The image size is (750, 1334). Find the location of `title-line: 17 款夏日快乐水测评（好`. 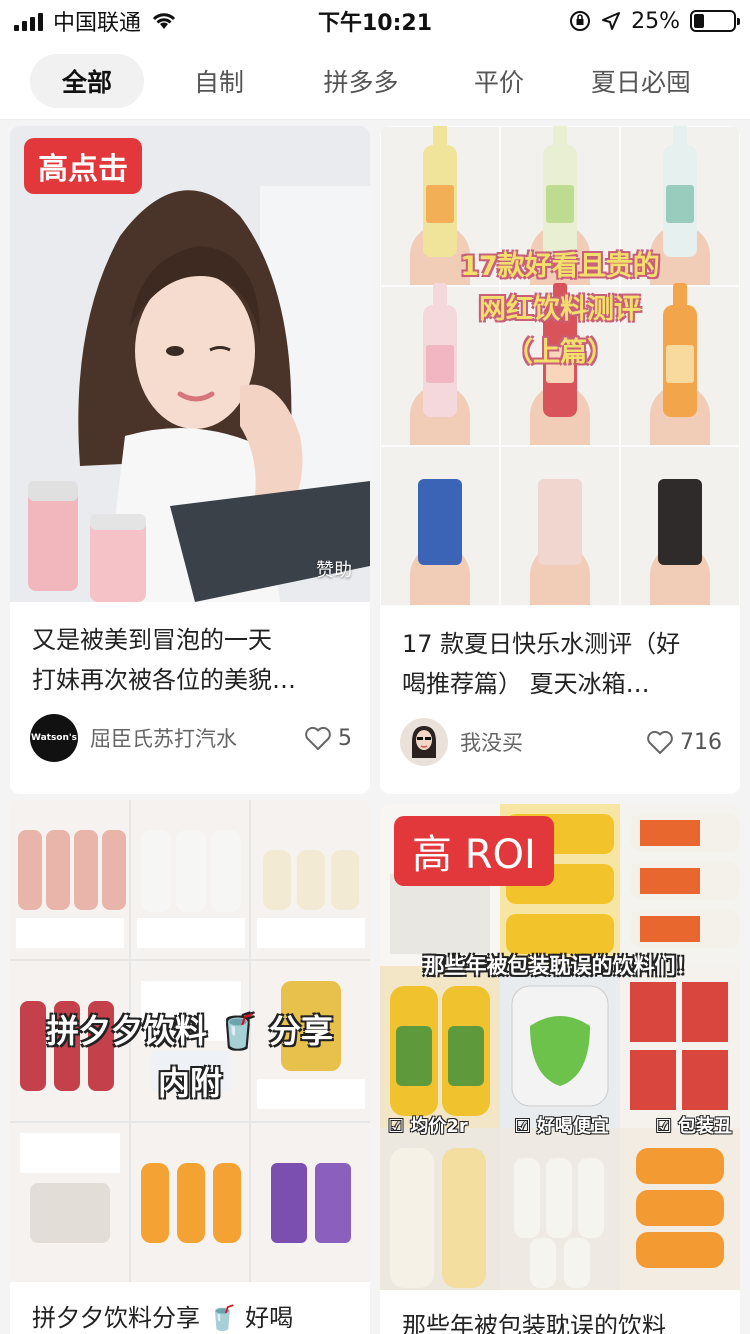

title-line: 17 款夏日快乐水测评（好 is located at coordinates (541, 644).